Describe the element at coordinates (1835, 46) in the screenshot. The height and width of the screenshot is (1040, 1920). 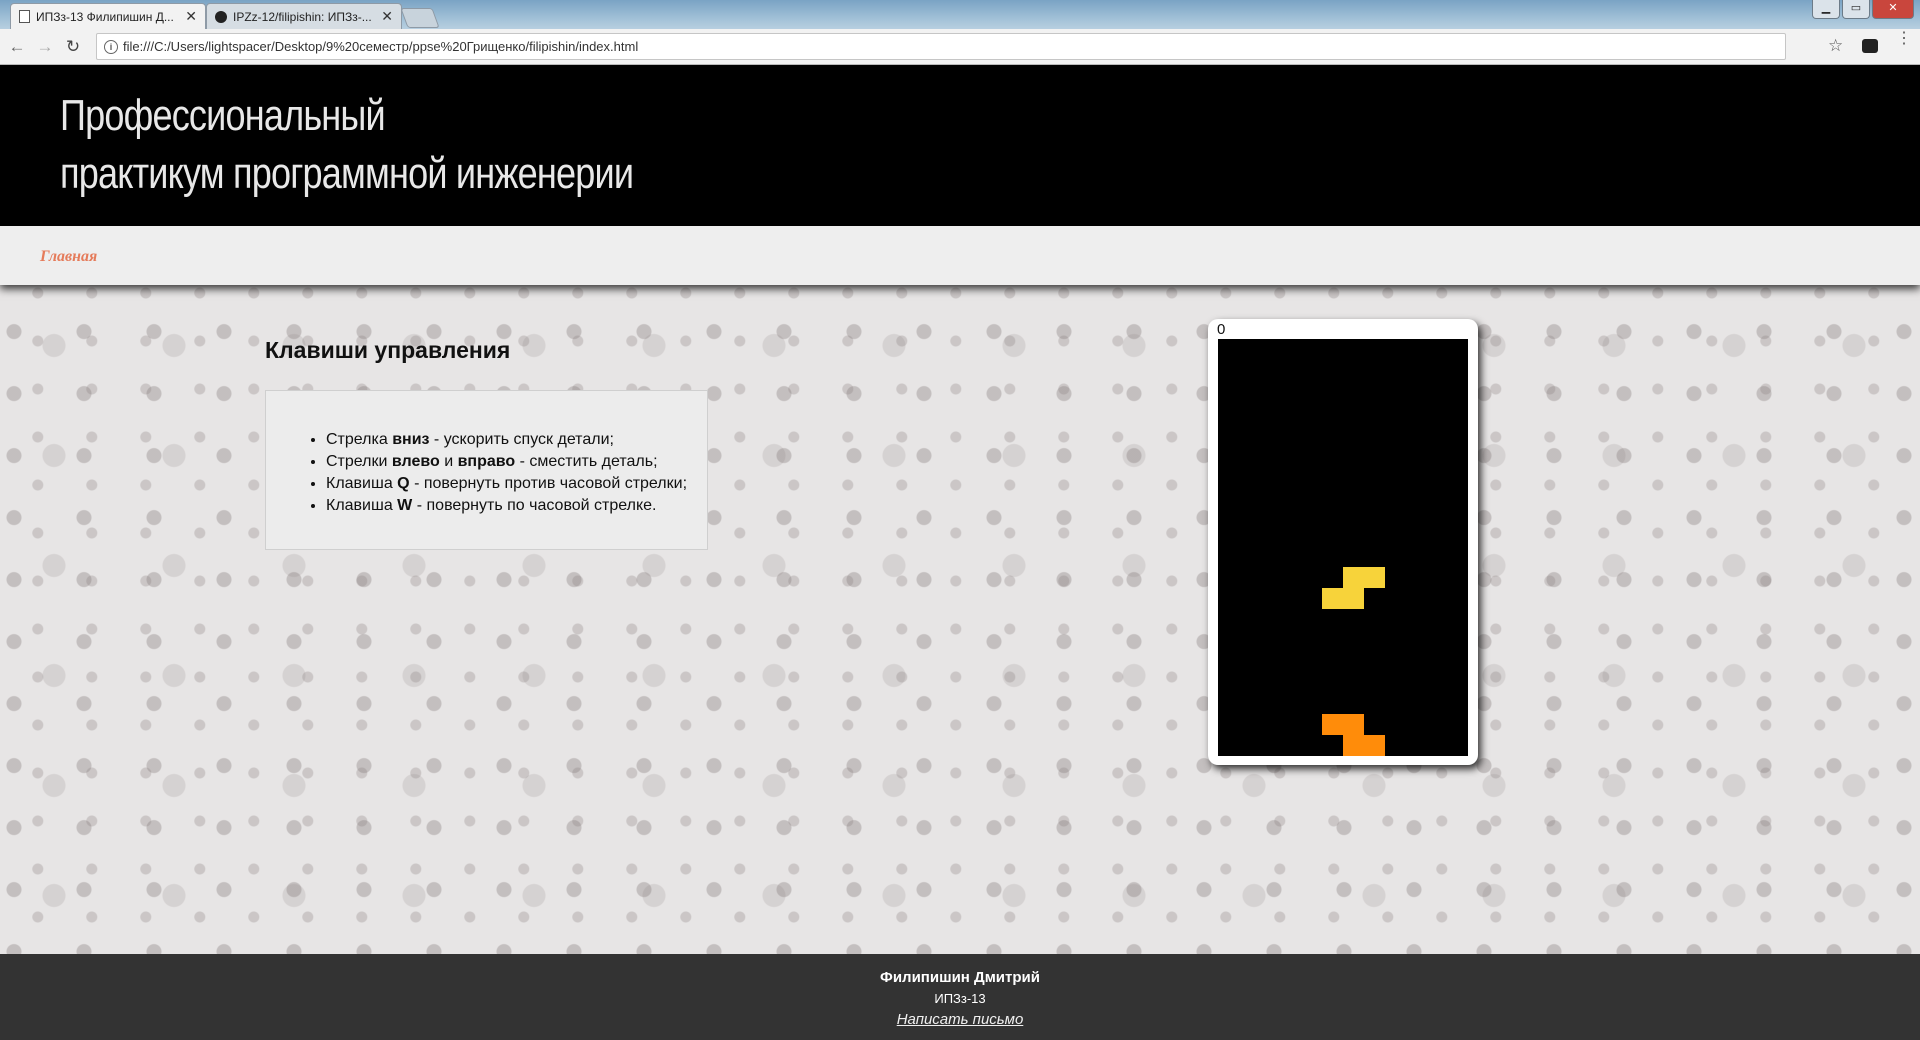
I see `bookmark-star-icon: ☆` at that location.